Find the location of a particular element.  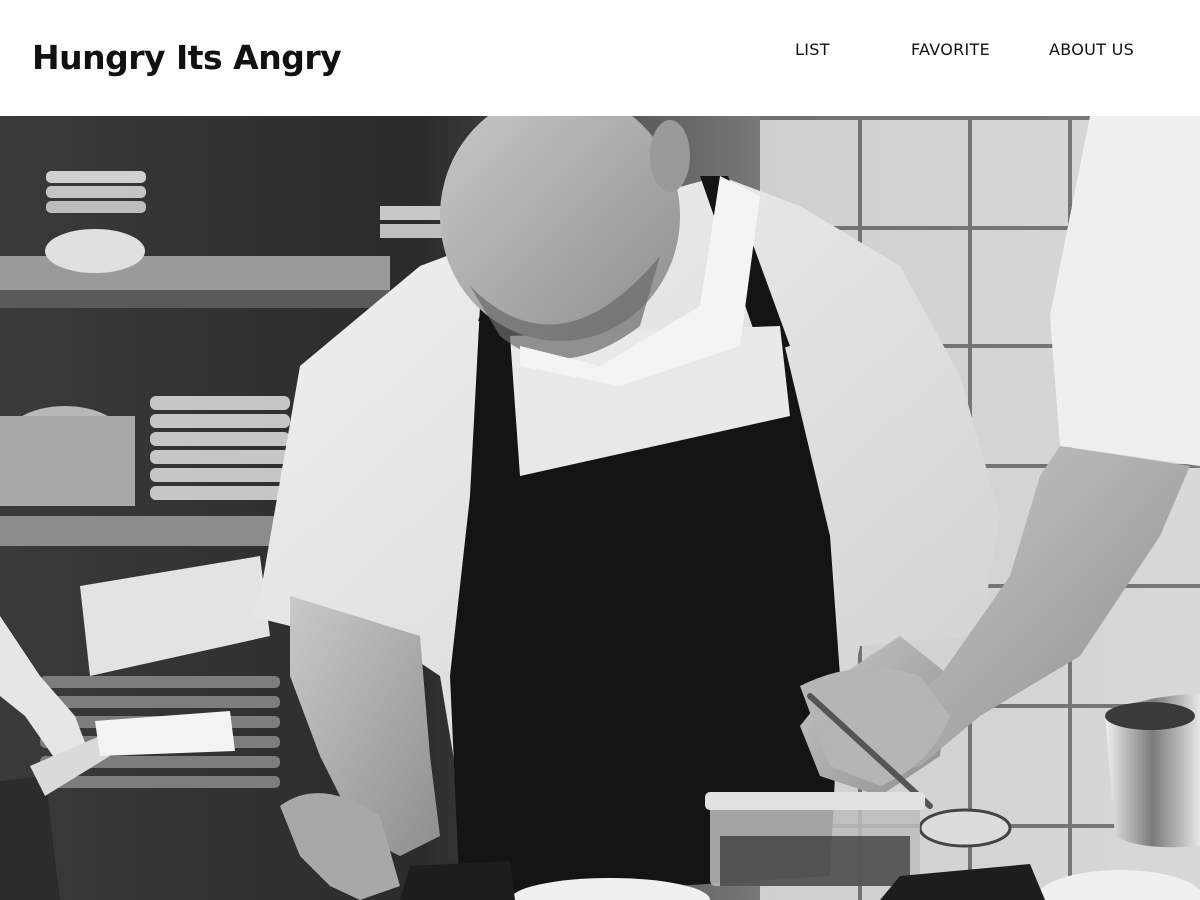

metal-pot is located at coordinates (1152, 771).